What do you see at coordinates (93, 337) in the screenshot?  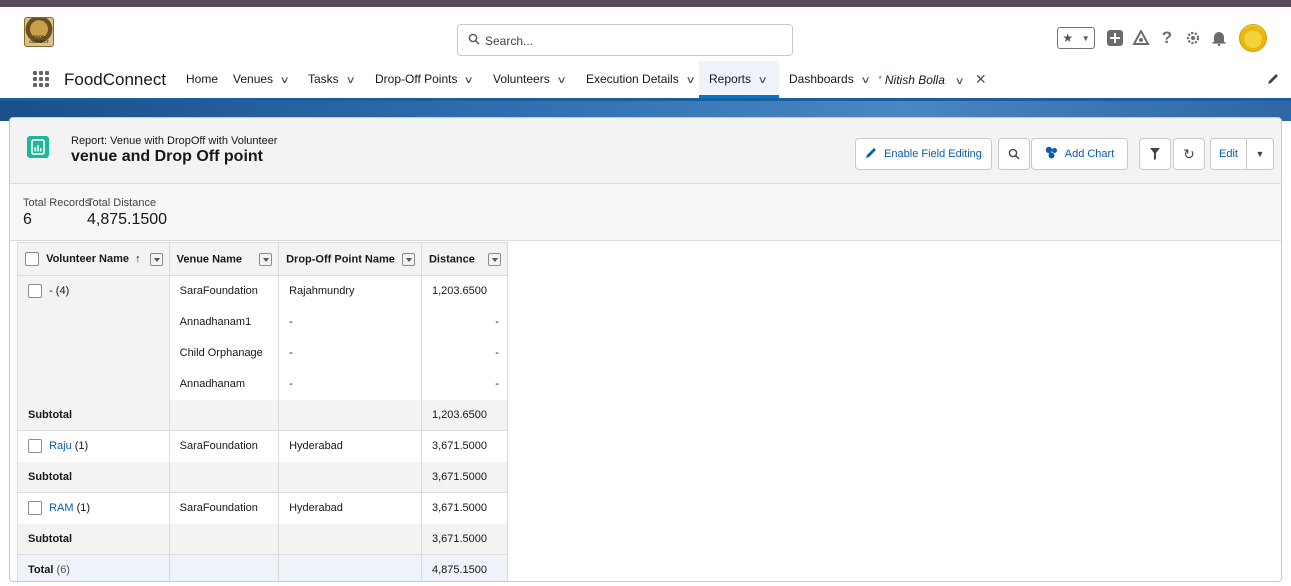 I see `group-cell: - (4)` at bounding box center [93, 337].